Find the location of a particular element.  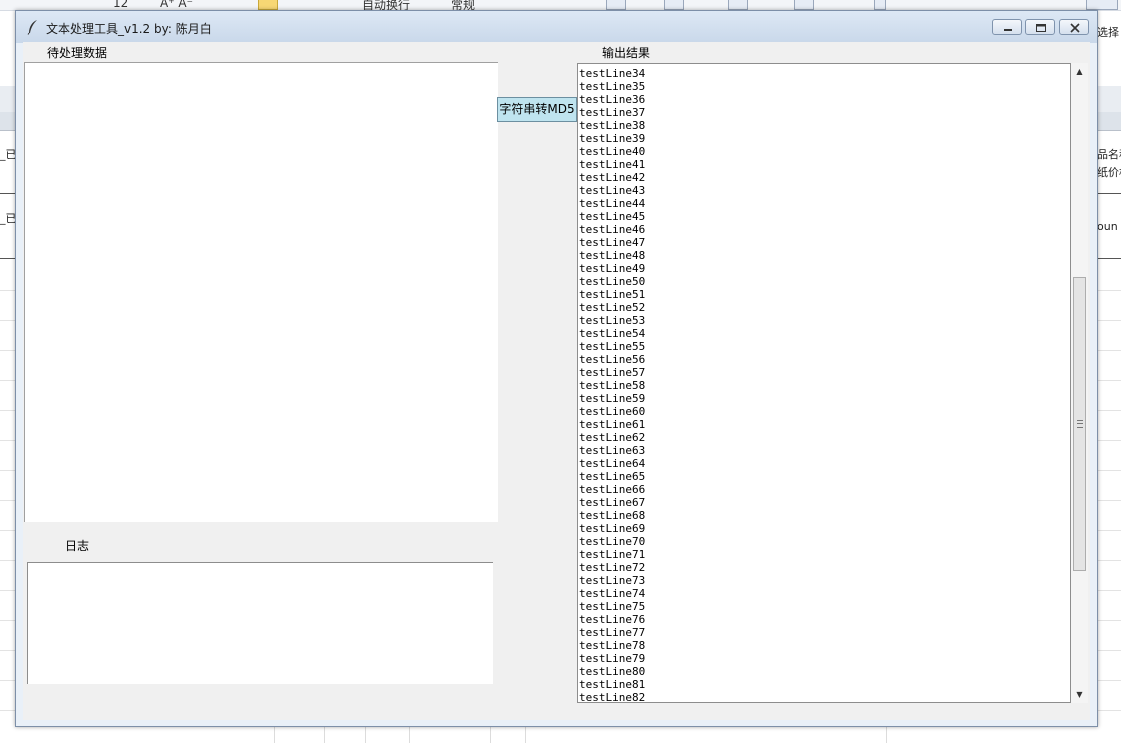

scroll-up-icon: ▲ is located at coordinates (1079, 71).